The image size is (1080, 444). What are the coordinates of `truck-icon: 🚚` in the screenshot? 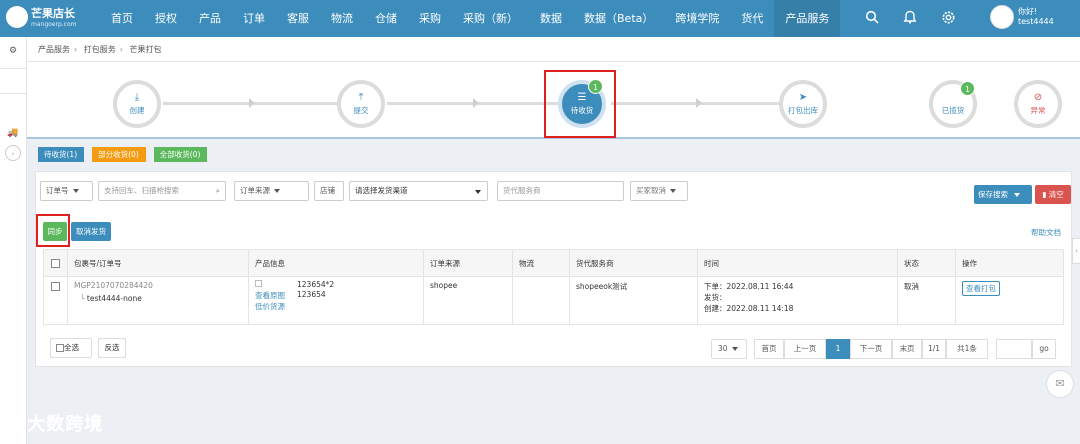 It's located at (13, 133).